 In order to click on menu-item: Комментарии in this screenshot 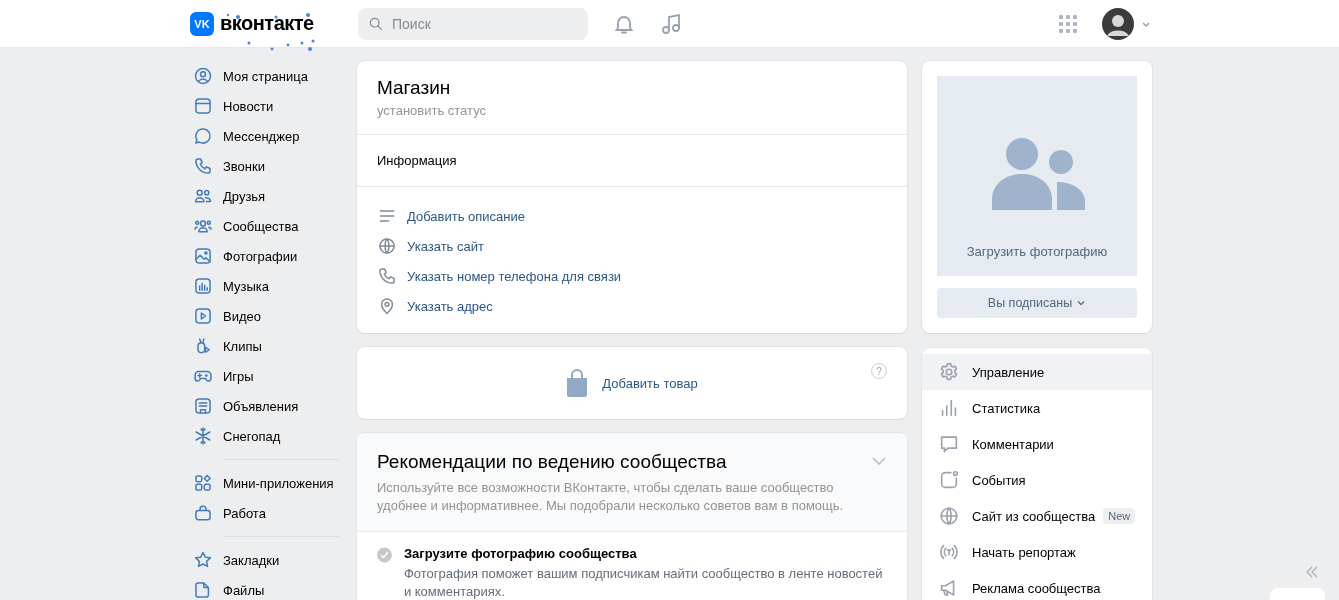, I will do `click(1037, 444)`.